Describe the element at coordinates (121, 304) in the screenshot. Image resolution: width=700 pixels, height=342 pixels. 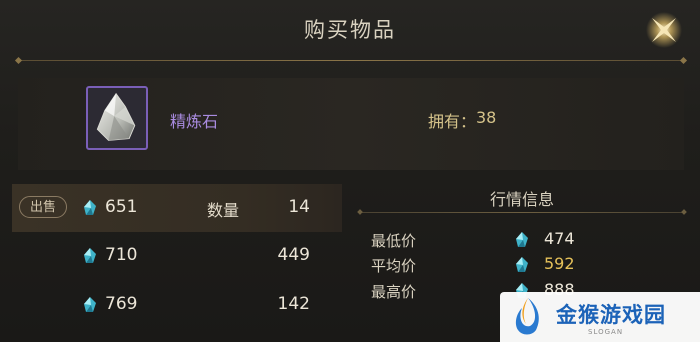
I see `listing-price: 769` at that location.